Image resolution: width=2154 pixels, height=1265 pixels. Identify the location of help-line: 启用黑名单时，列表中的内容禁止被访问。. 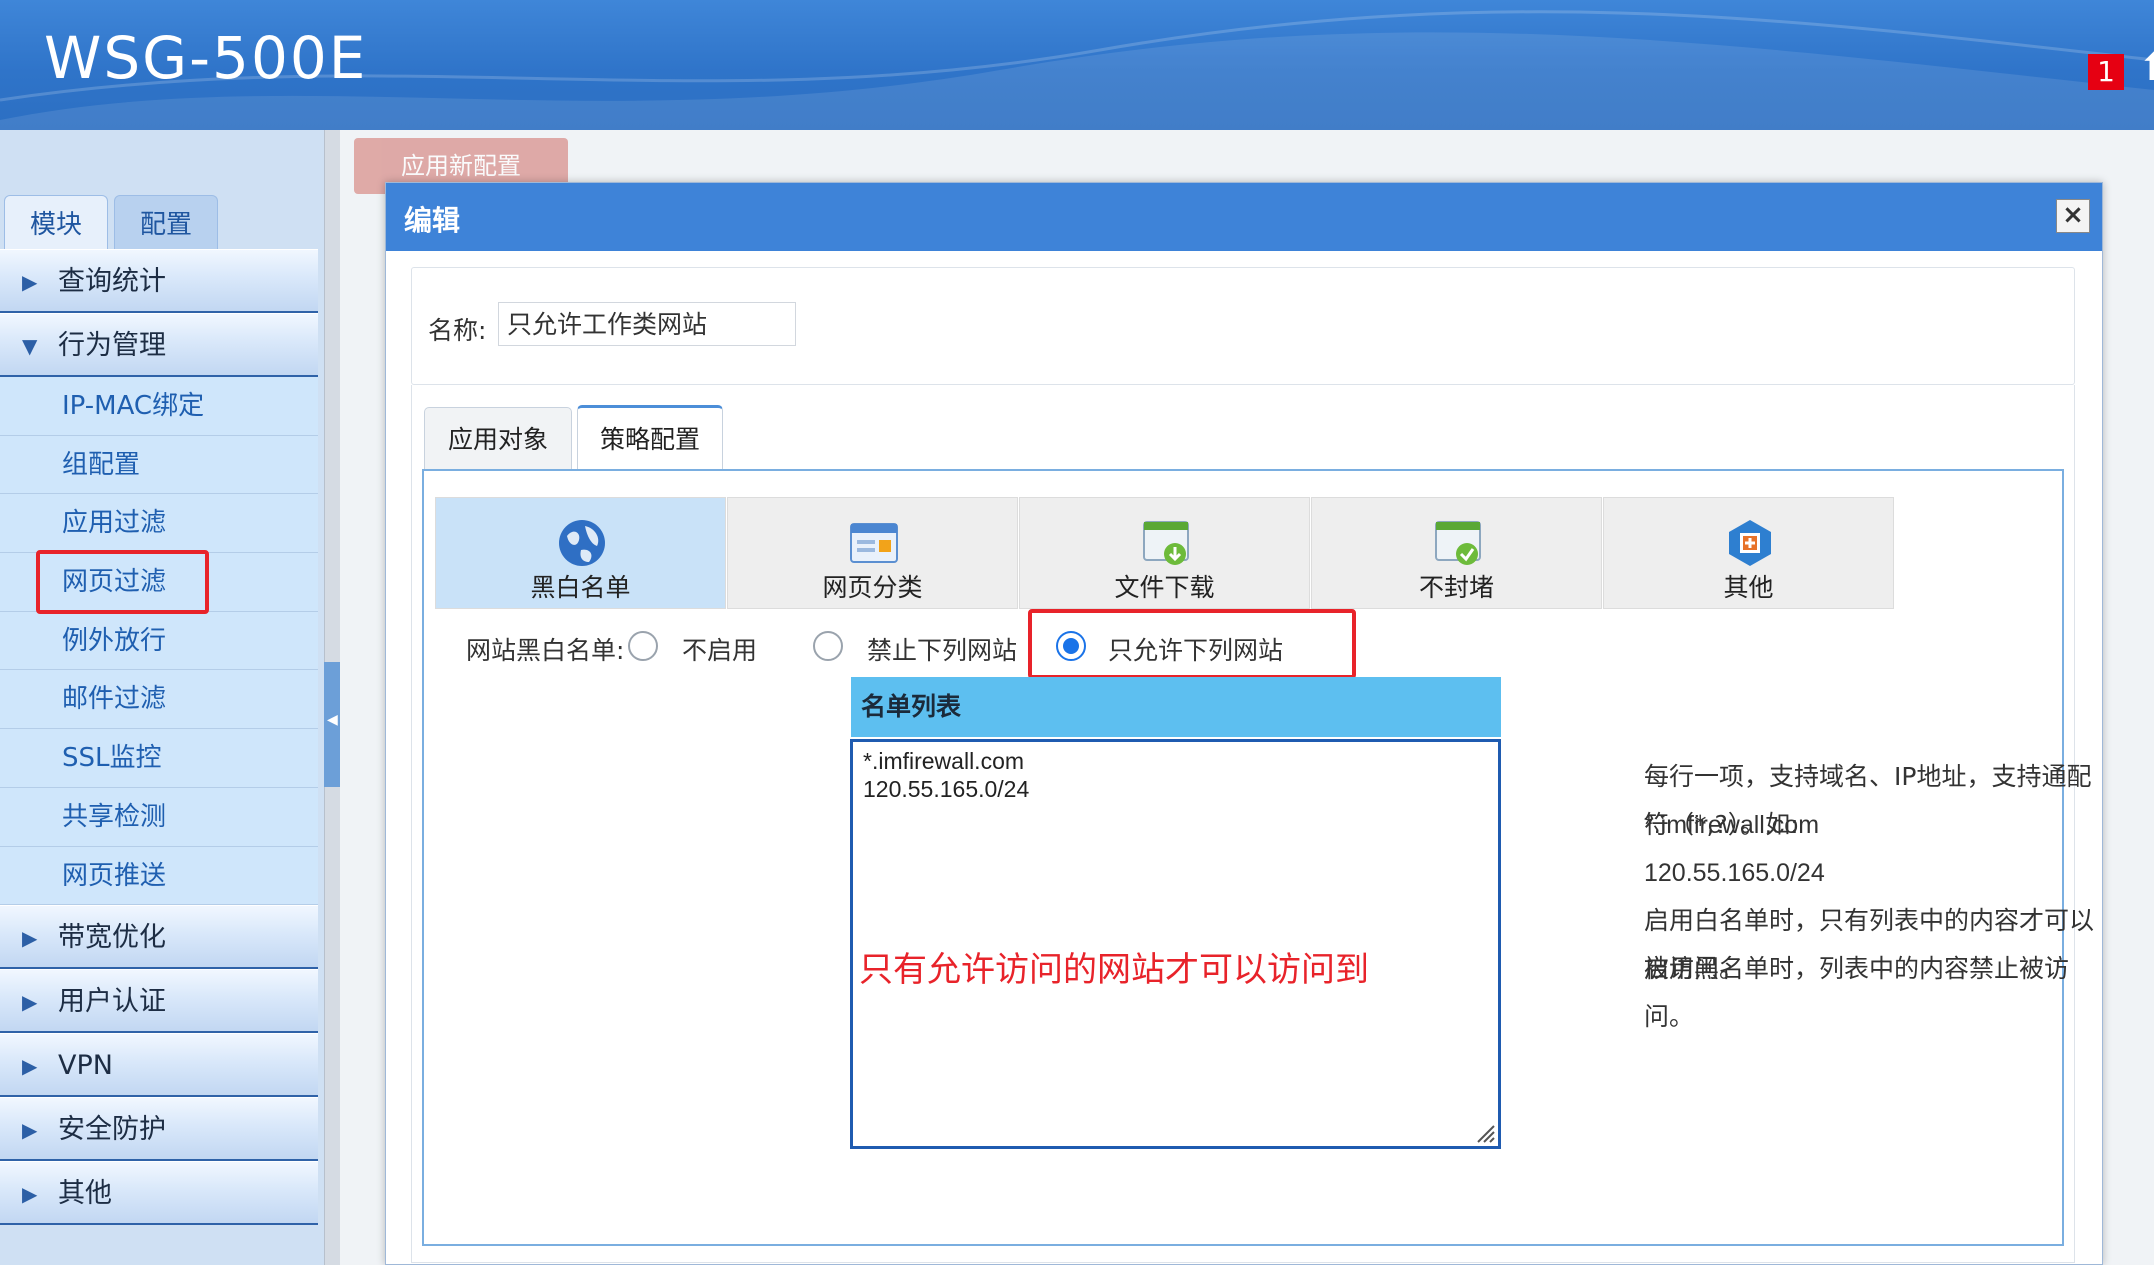
(1857, 992).